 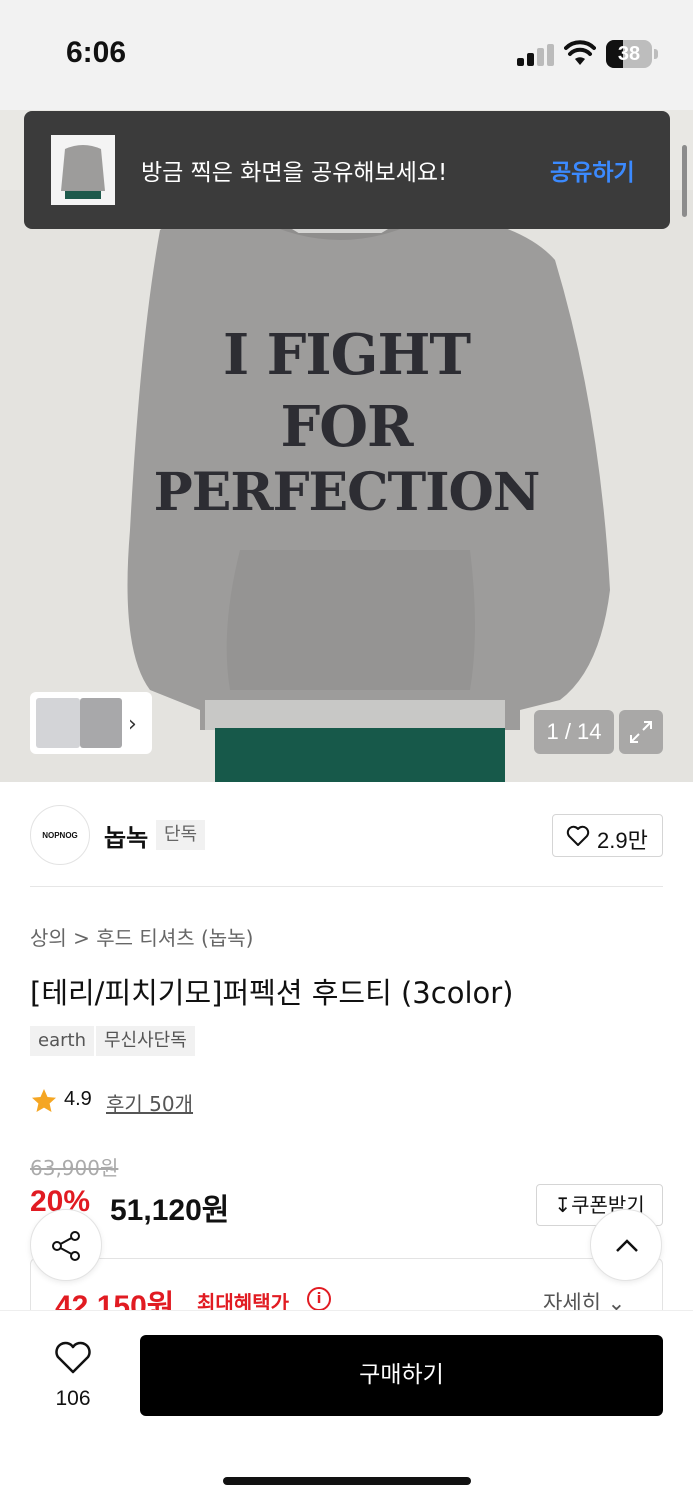 I want to click on share-toast: 방금 찍은 화면을 공유해보세요! 공유하기, so click(x=347, y=170).